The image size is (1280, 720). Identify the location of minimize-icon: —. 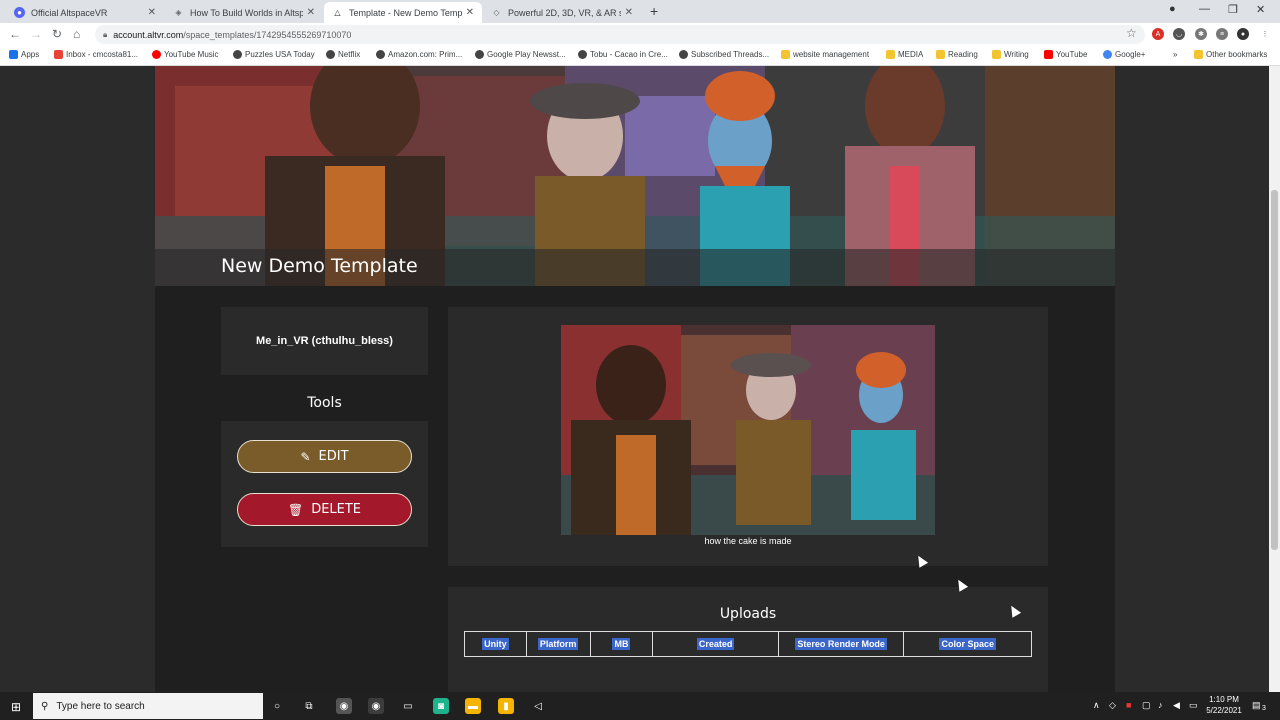
(1204, 9).